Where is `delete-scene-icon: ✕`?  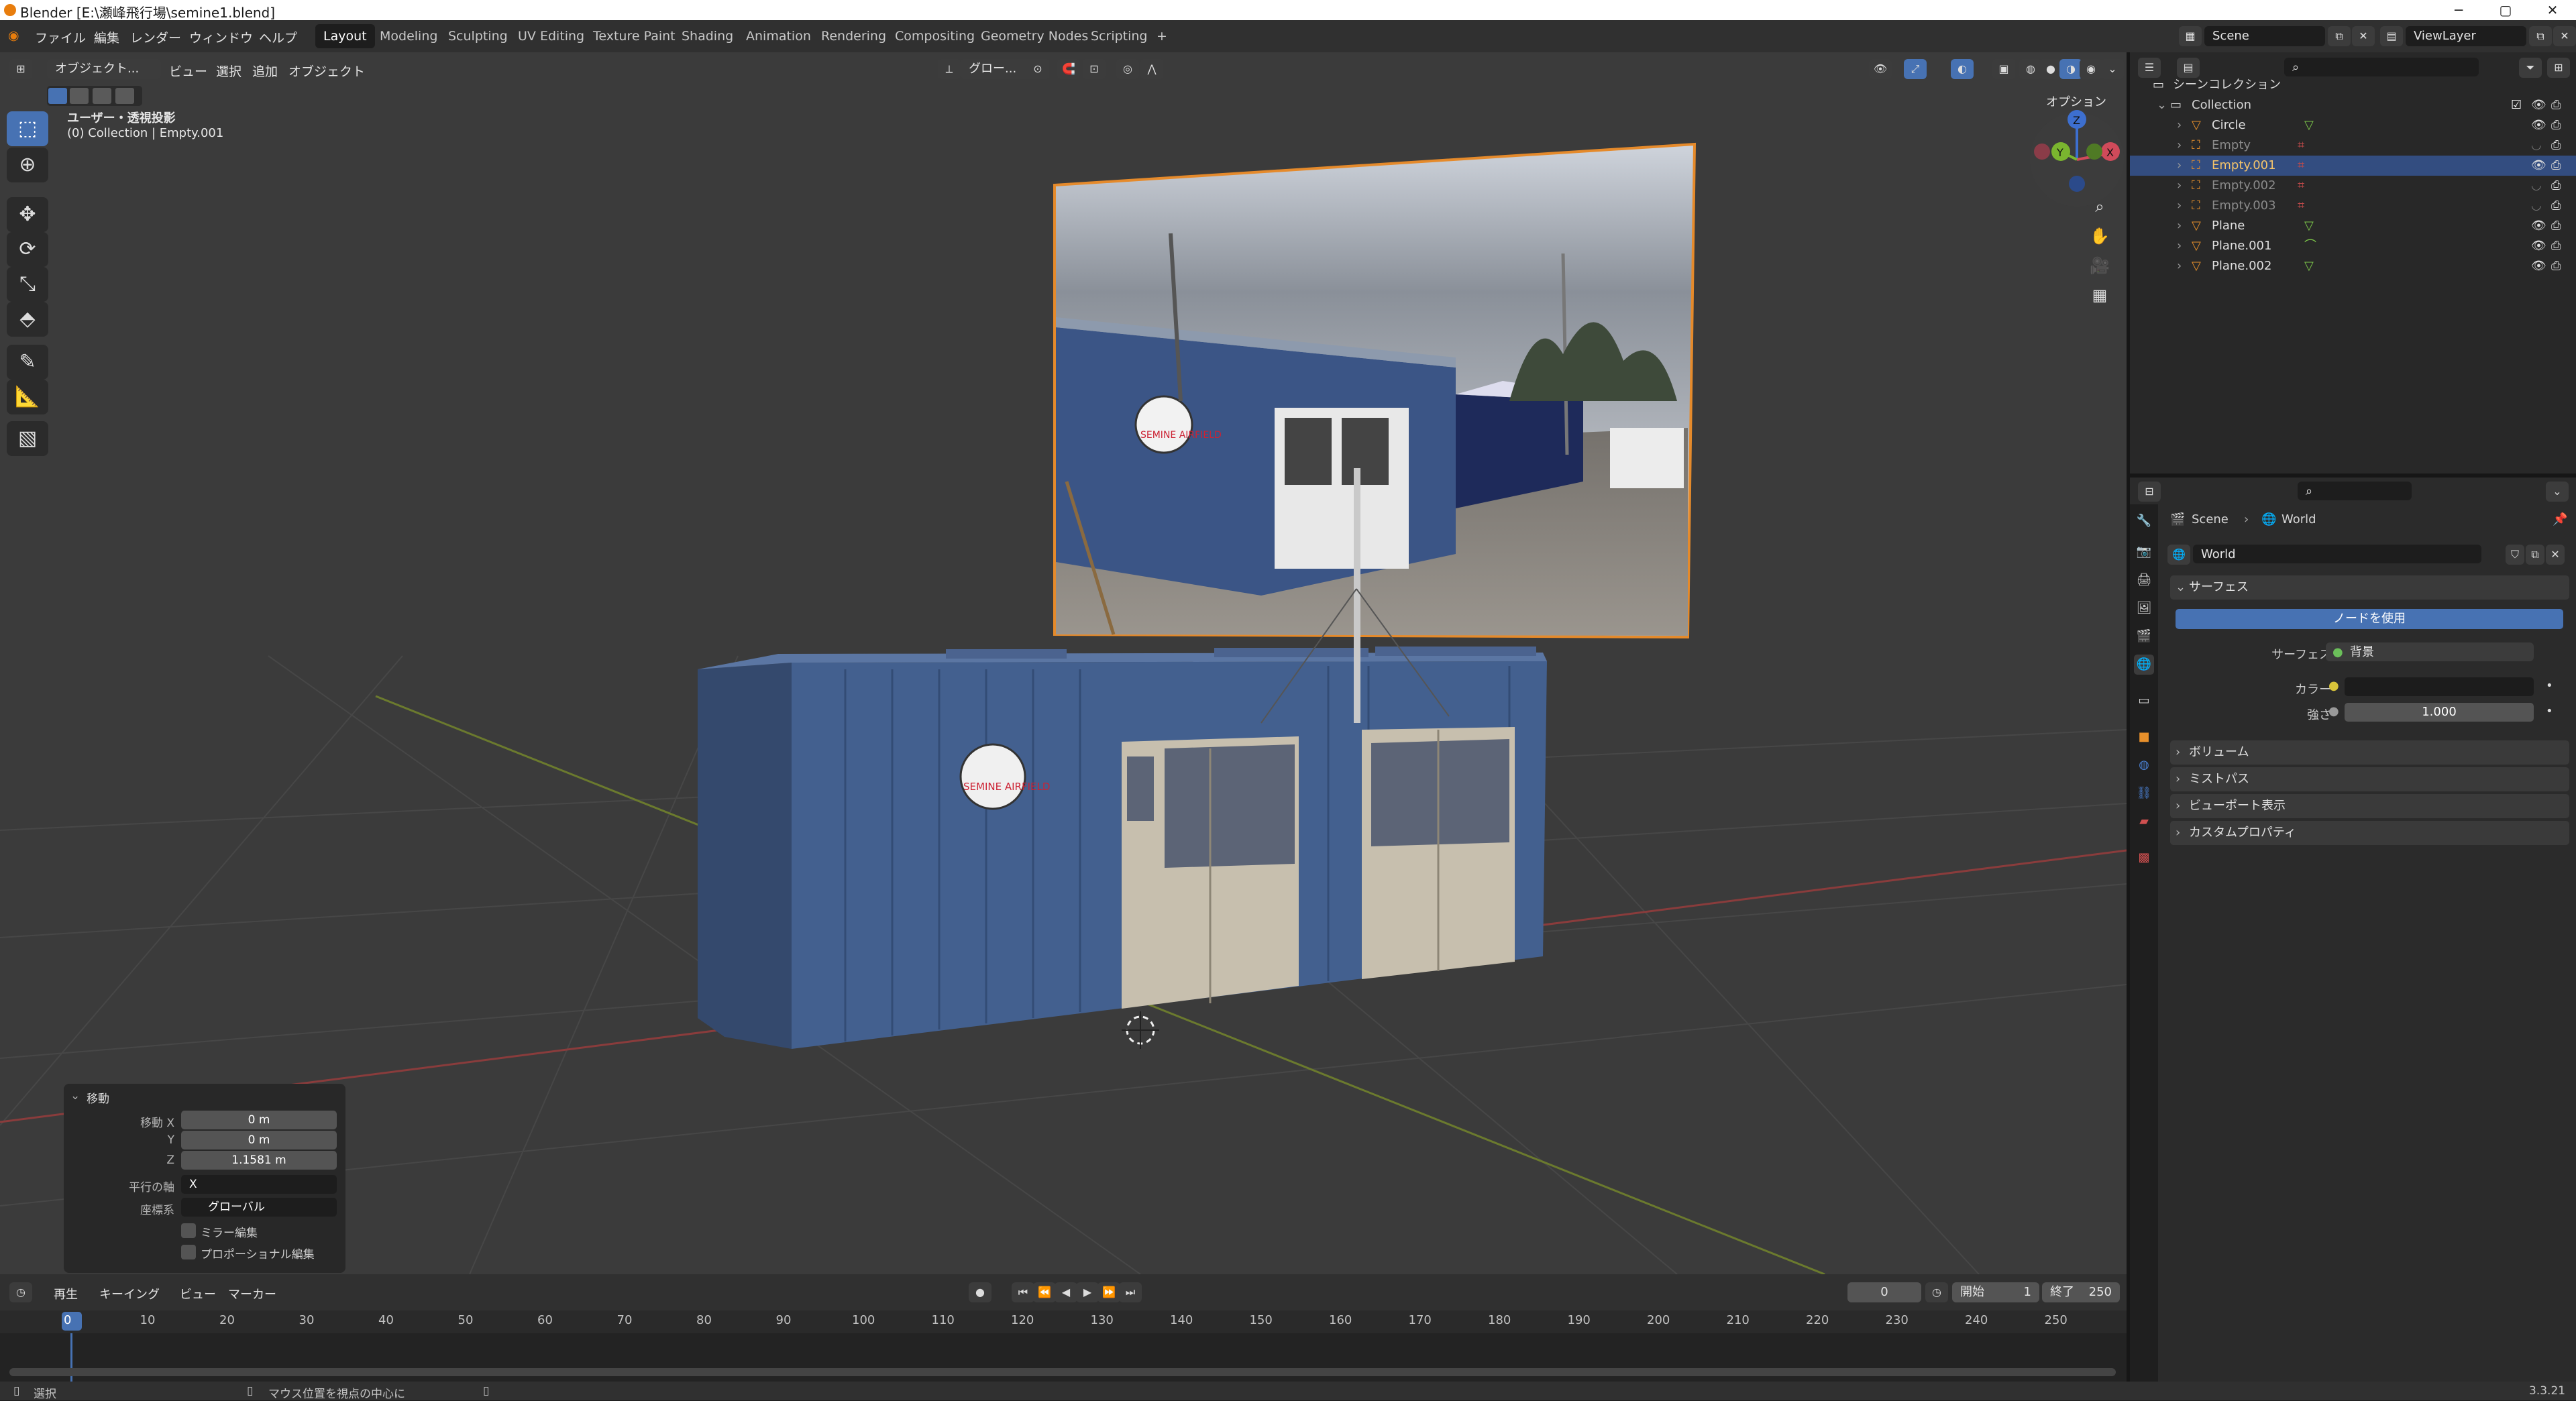
delete-scene-icon: ✕ is located at coordinates (2363, 36).